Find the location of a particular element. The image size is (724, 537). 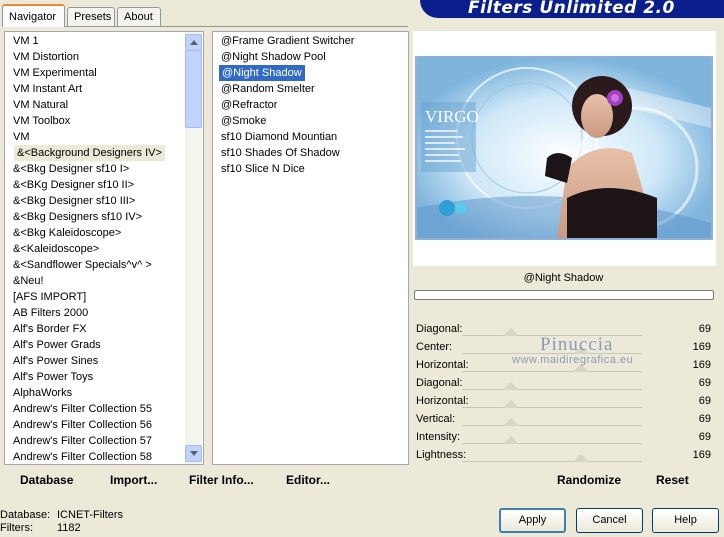

scroll-up-button is located at coordinates (193, 42).